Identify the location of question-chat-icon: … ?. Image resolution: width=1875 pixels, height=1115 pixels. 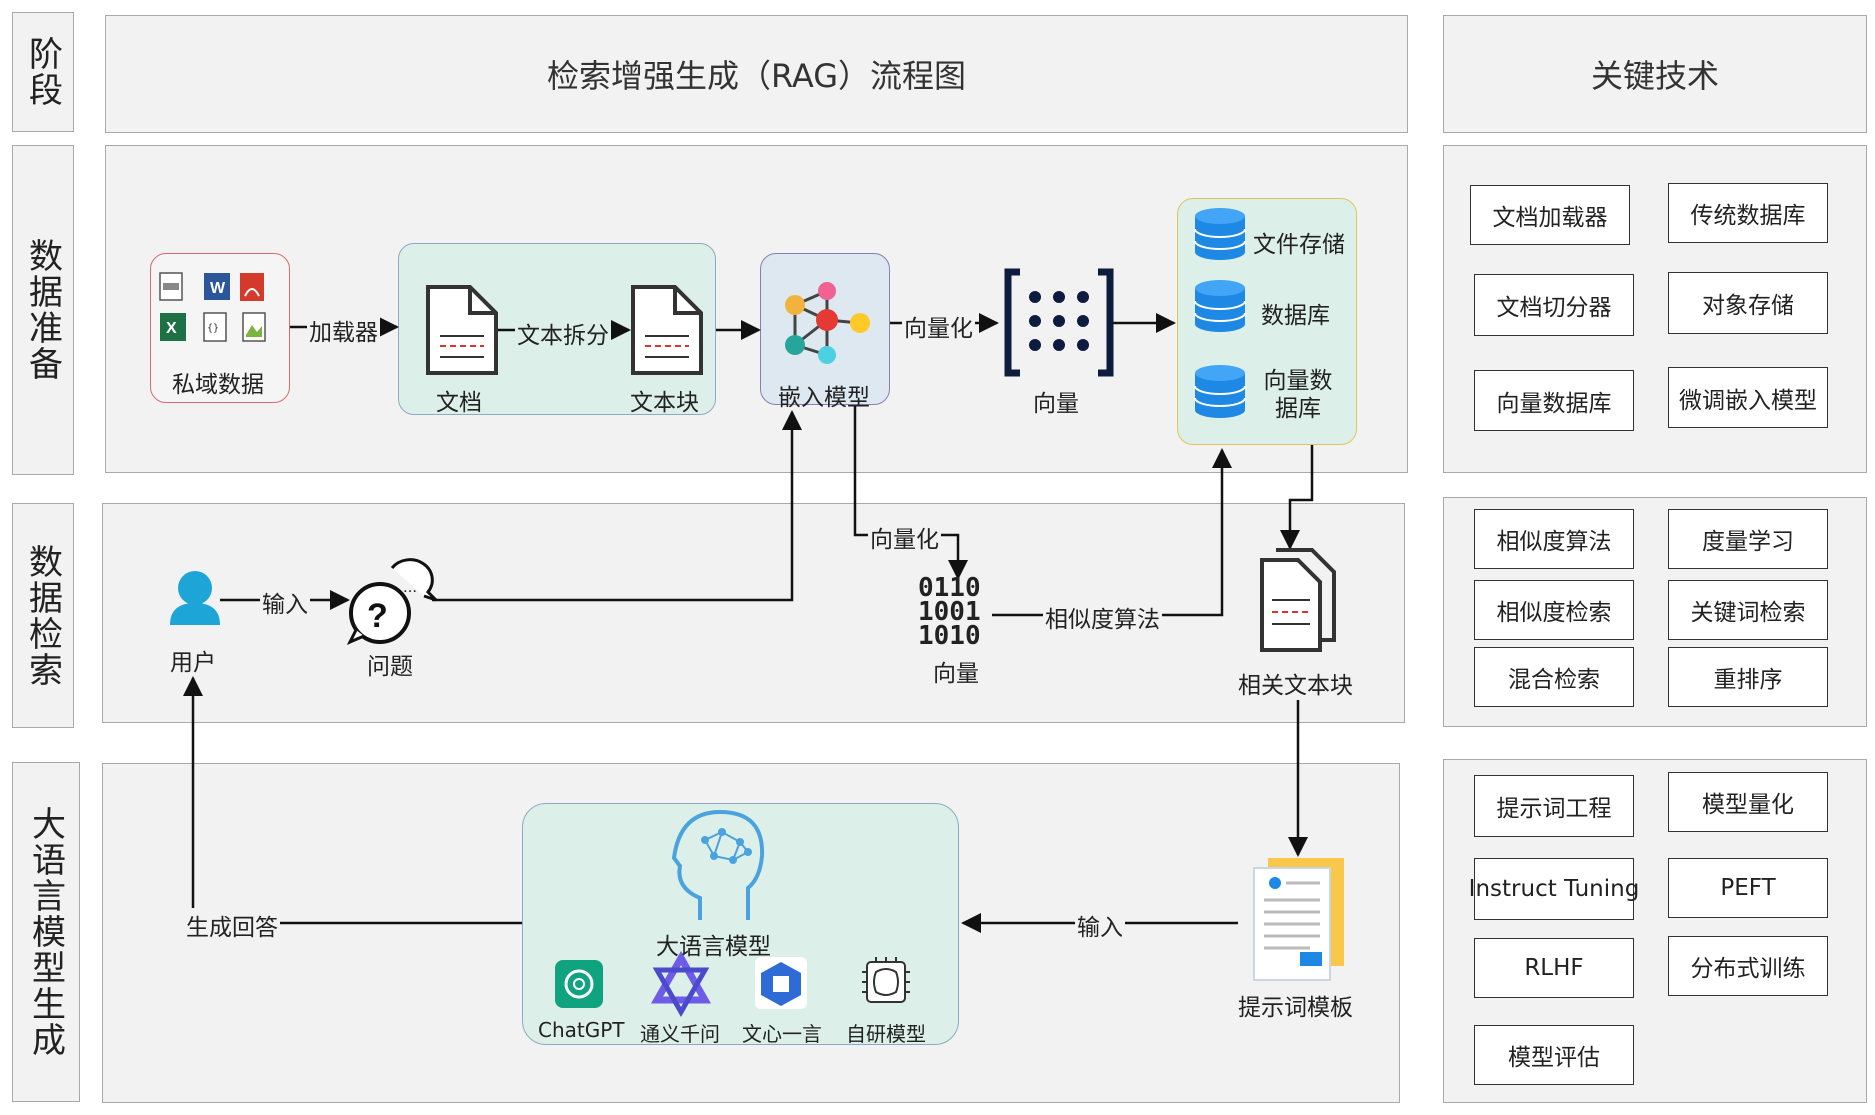
(392, 601).